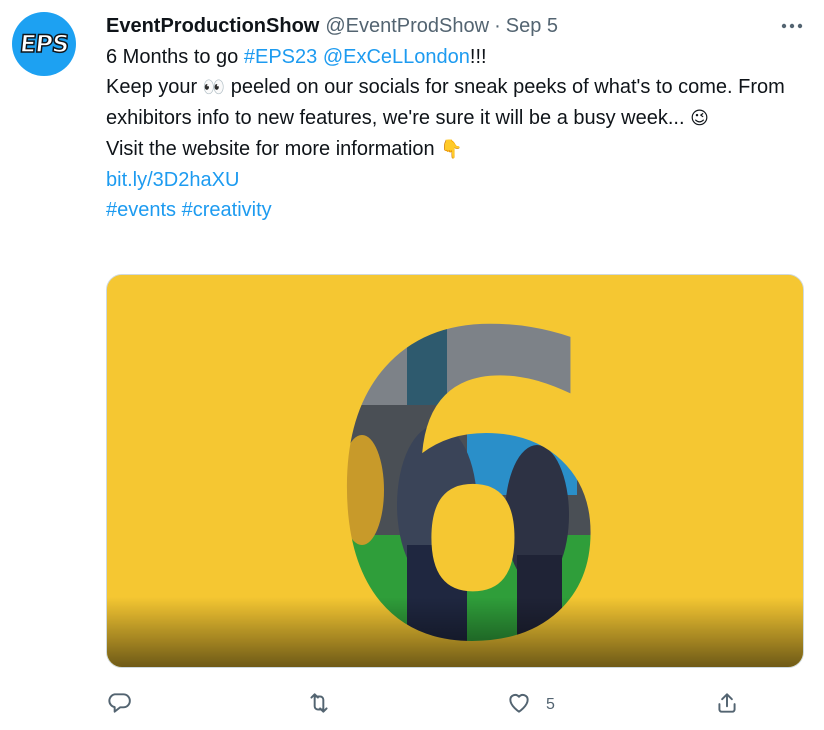 The width and height of the screenshot is (824, 730). I want to click on share-button, so click(727, 705).